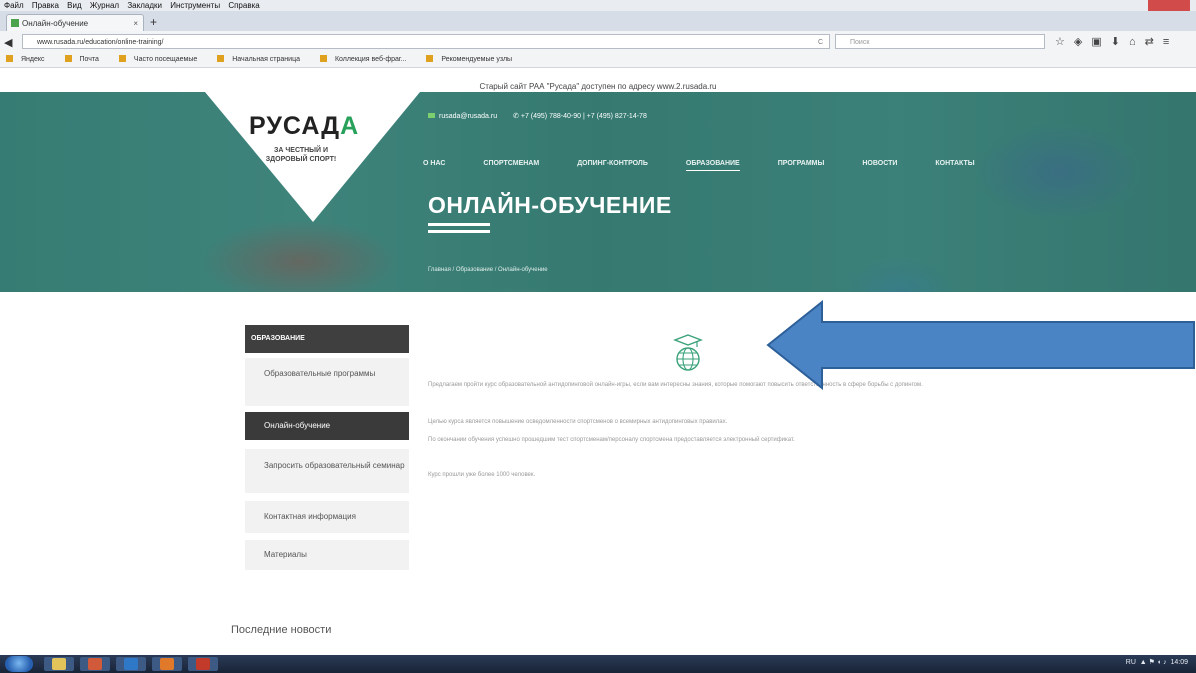 This screenshot has height=673, width=1196. What do you see at coordinates (144, 5) in the screenshot?
I see `menu-bookmarks: Закладки` at bounding box center [144, 5].